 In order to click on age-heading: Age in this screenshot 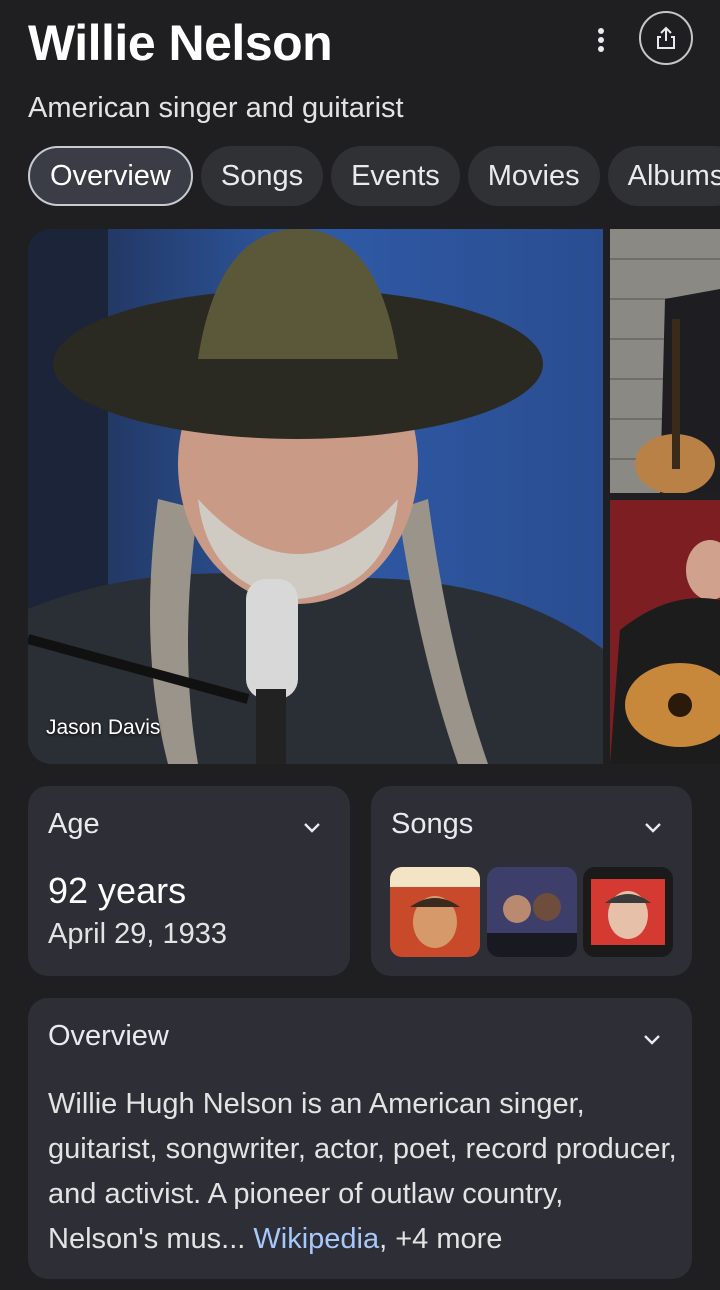, I will do `click(74, 824)`.